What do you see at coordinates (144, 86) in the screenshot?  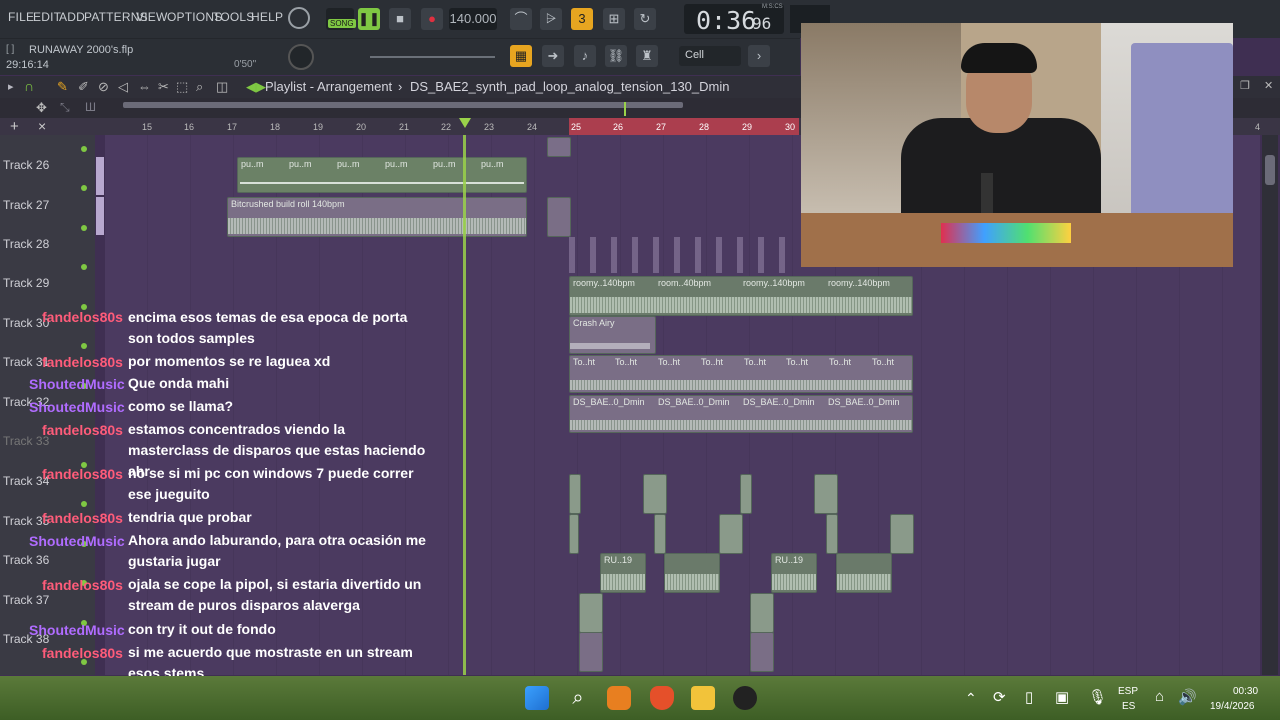 I see `slip-icon: ⇔` at bounding box center [144, 86].